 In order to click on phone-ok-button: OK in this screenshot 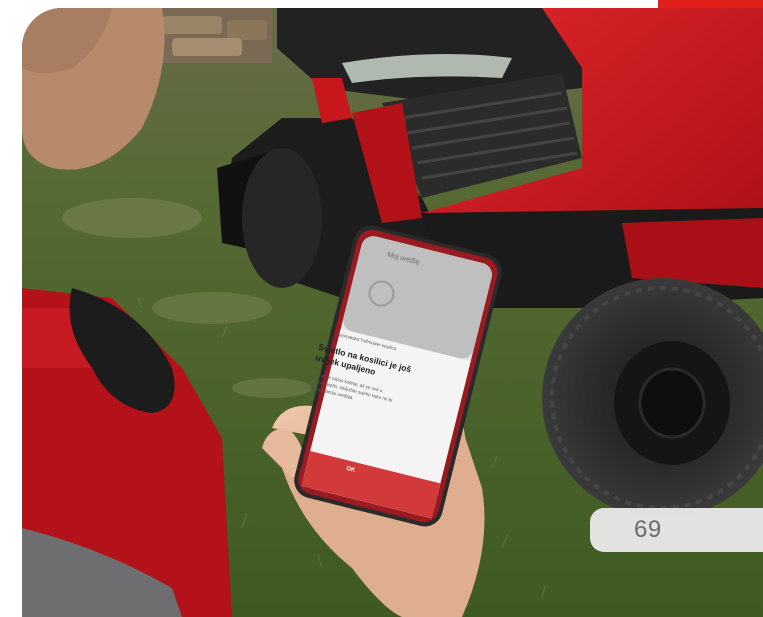, I will do `click(350, 469)`.